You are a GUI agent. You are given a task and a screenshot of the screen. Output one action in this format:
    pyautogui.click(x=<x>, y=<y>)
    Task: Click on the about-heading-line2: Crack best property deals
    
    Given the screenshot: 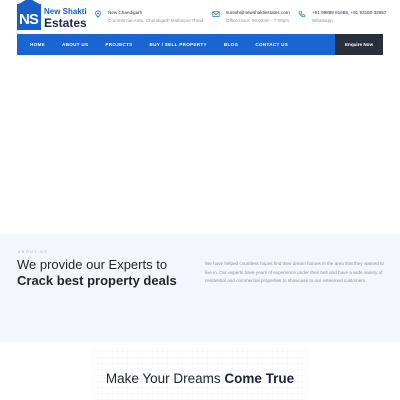 What is the action you would take?
    pyautogui.click(x=97, y=280)
    